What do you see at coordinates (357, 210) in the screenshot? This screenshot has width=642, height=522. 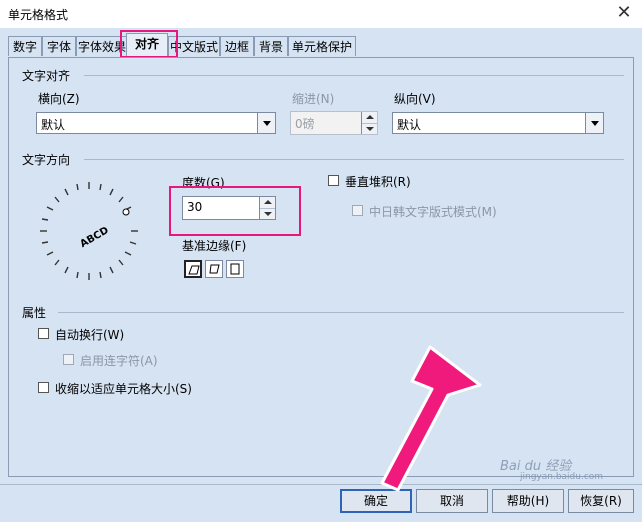 I see `asian-layout-checkbox` at bounding box center [357, 210].